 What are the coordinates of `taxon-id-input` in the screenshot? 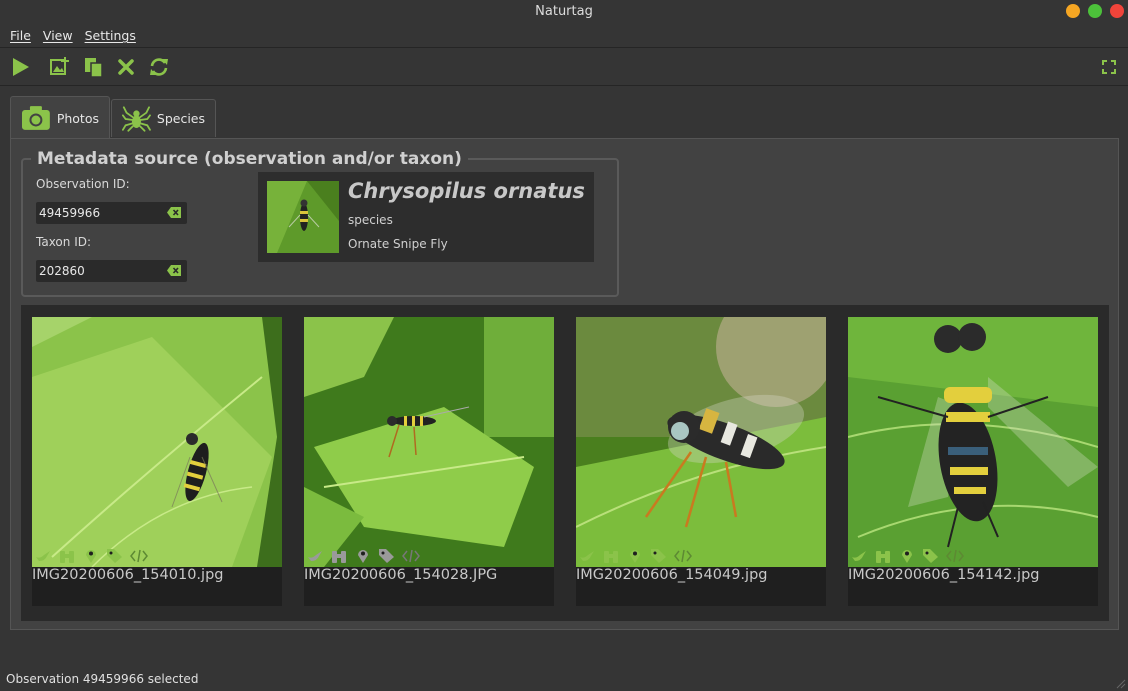 It's located at (99, 271).